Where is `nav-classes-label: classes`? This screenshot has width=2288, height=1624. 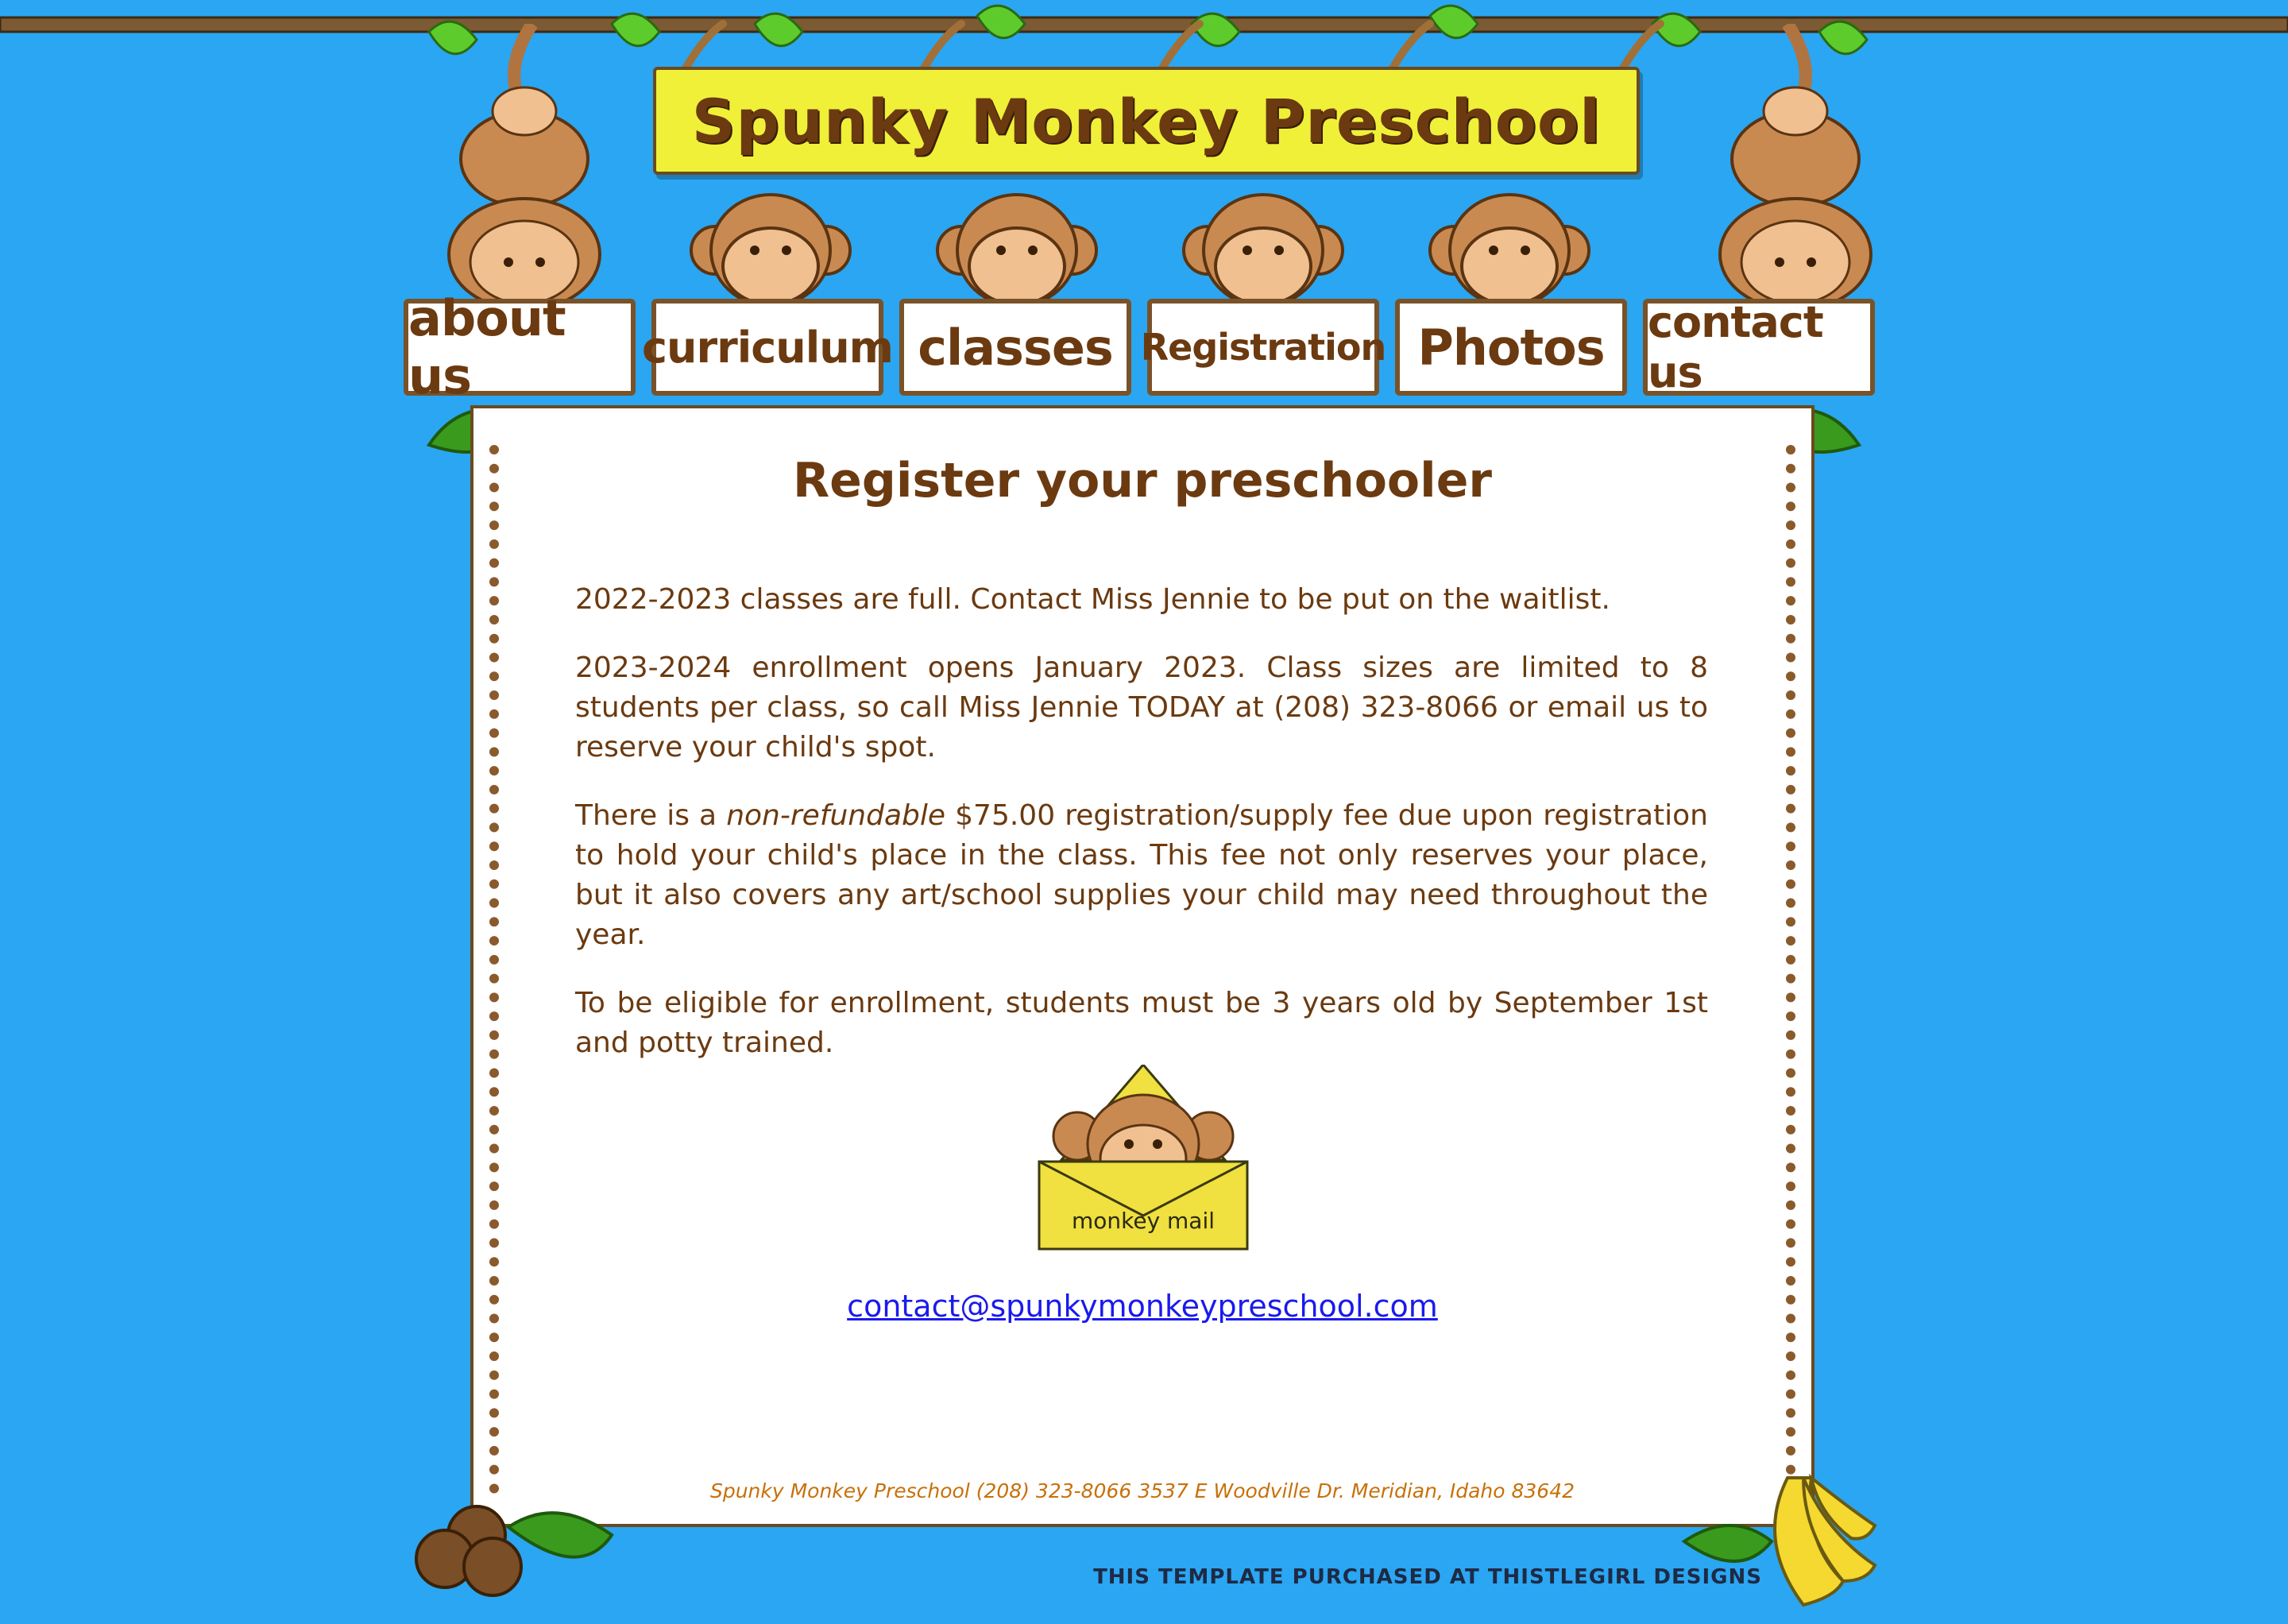 nav-classes-label: classes is located at coordinates (1016, 347).